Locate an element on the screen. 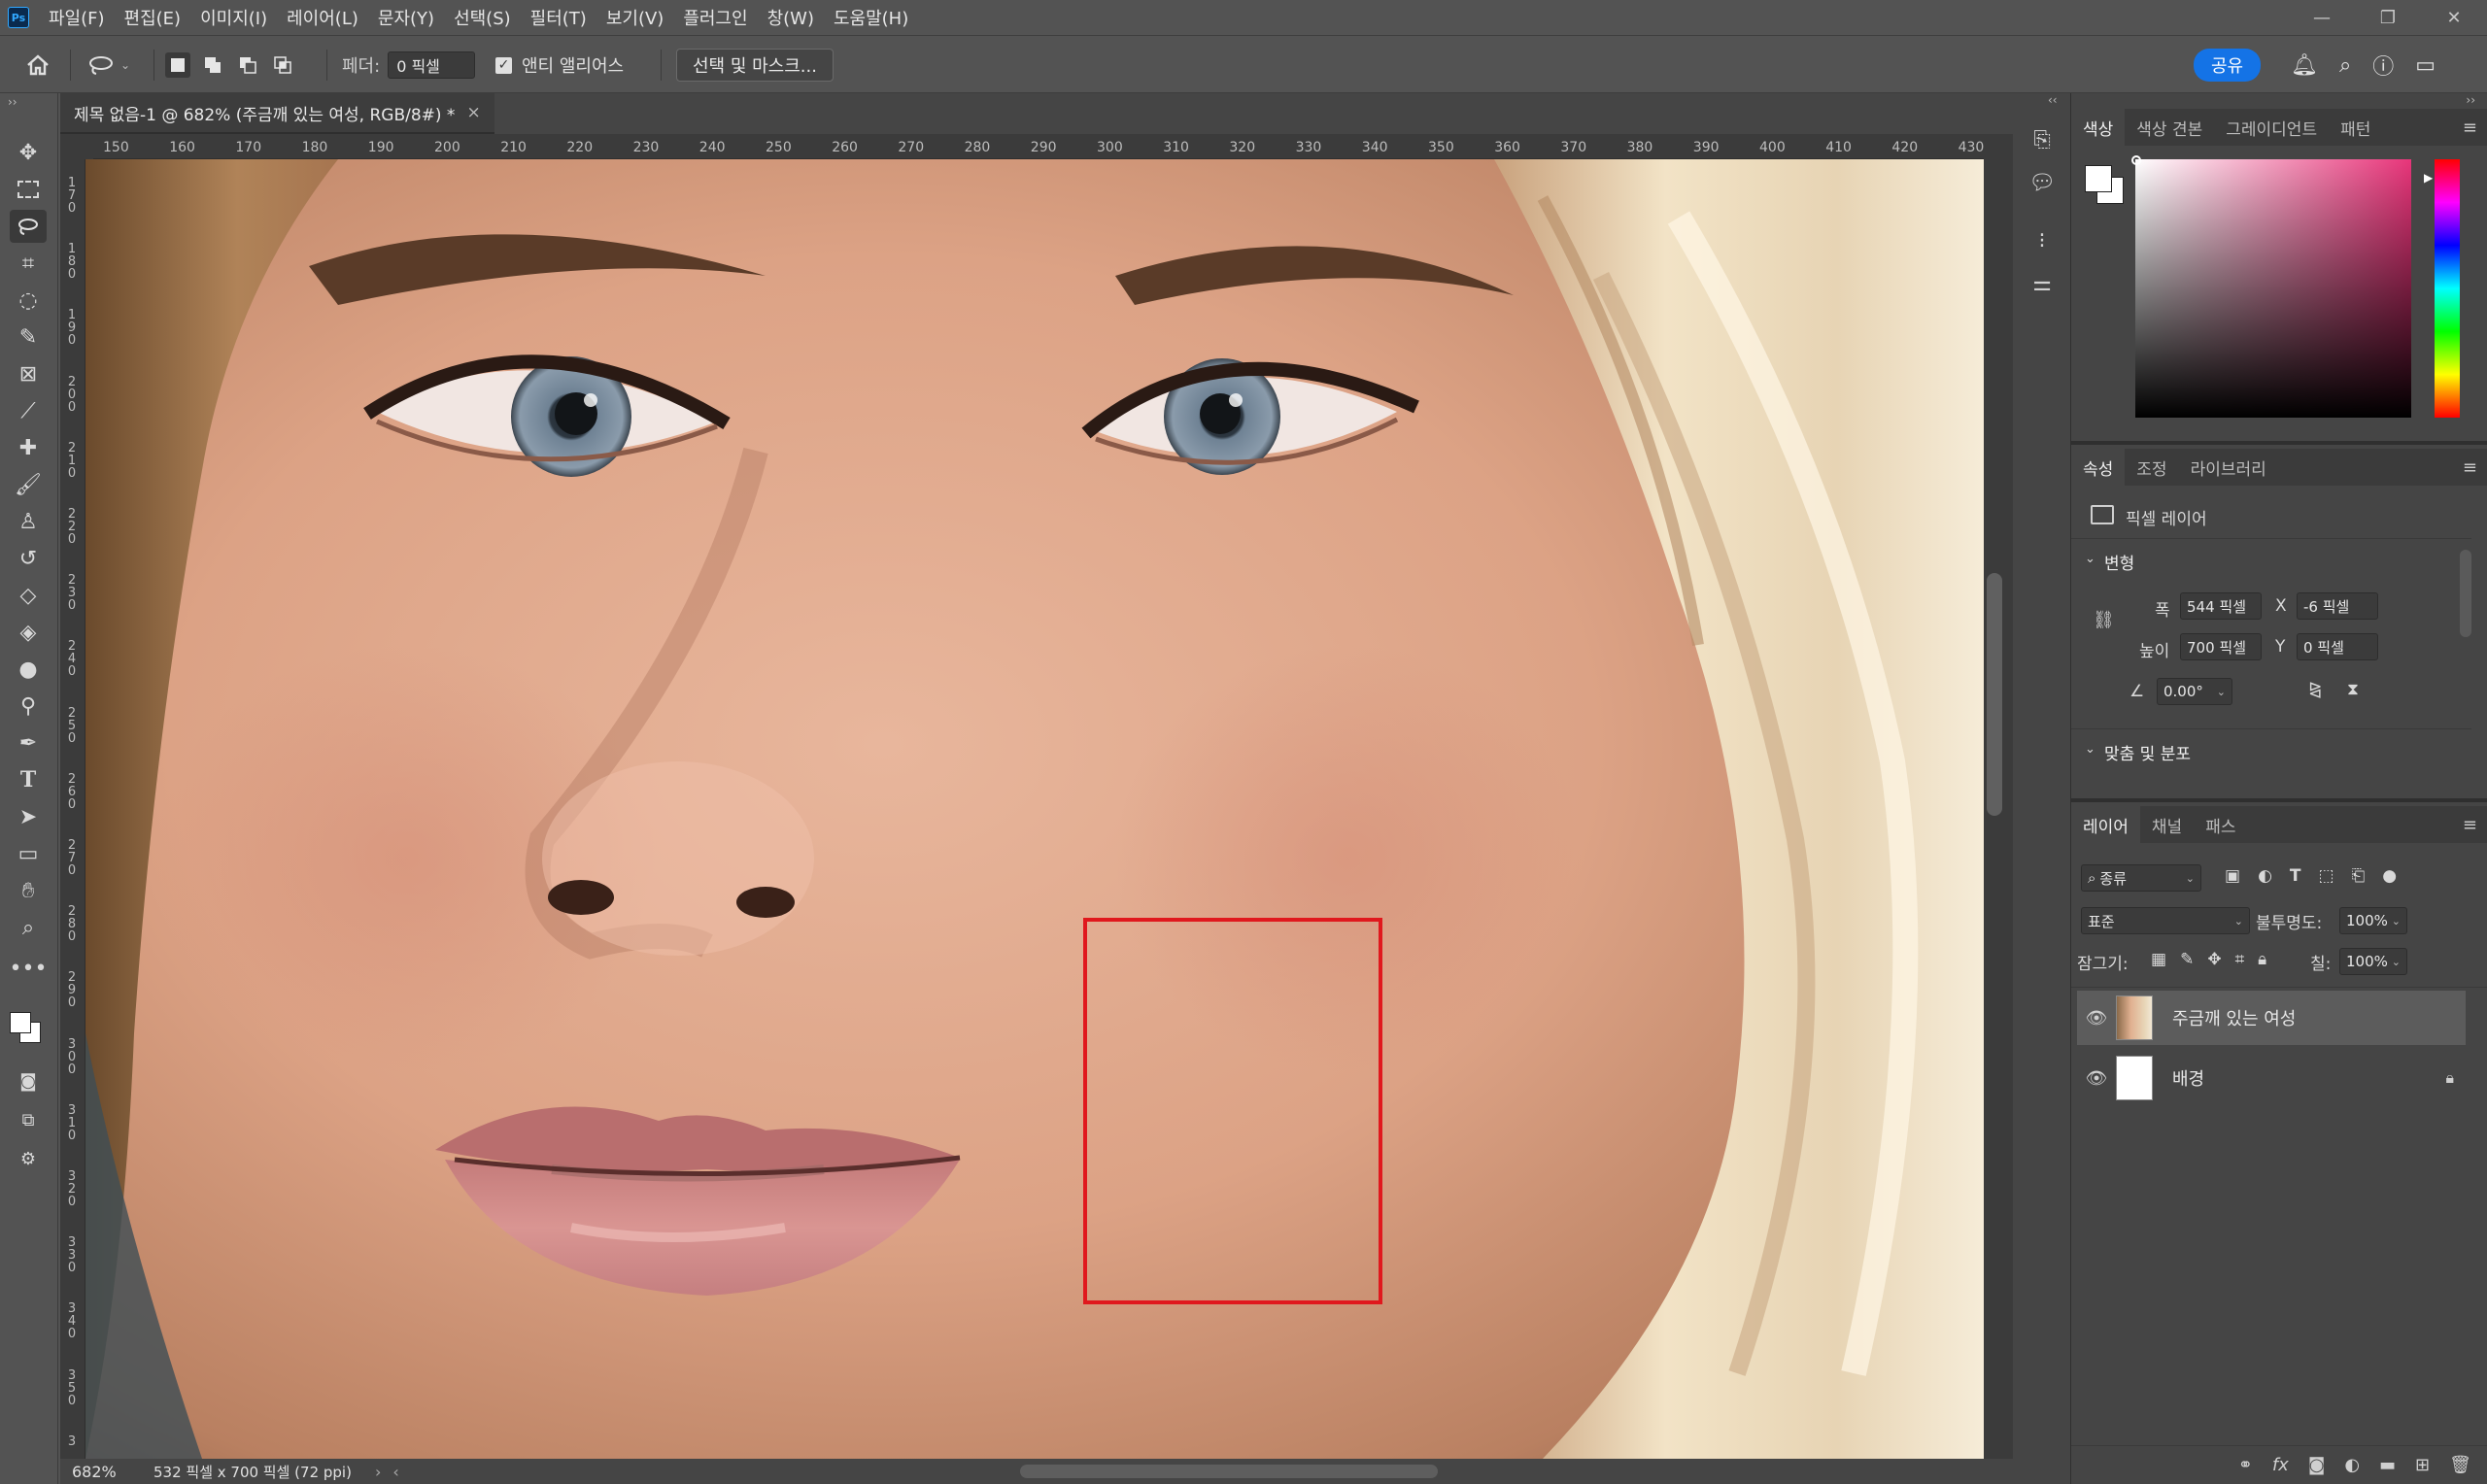 The image size is (2487, 1484). layer-filter-select: ⌕ 종류 ⌄ is located at coordinates (2141, 878).